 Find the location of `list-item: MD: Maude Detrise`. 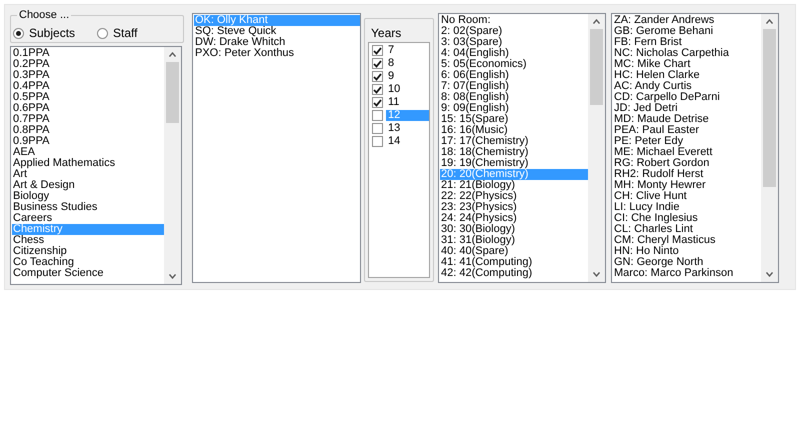

list-item: MD: Maude Detrise is located at coordinates (687, 119).